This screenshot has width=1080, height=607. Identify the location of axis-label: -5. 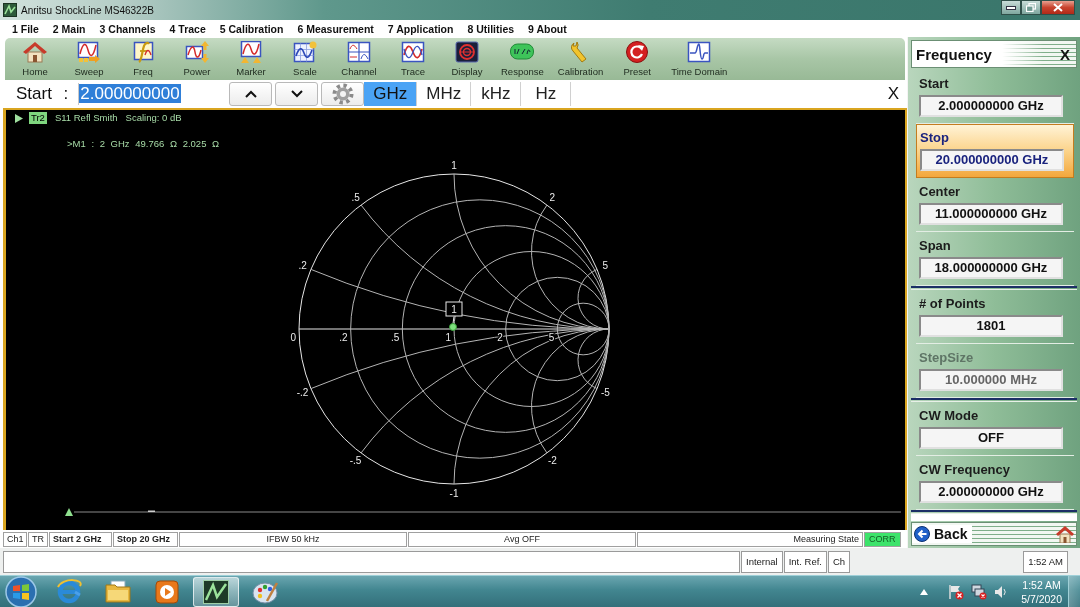
(605, 392).